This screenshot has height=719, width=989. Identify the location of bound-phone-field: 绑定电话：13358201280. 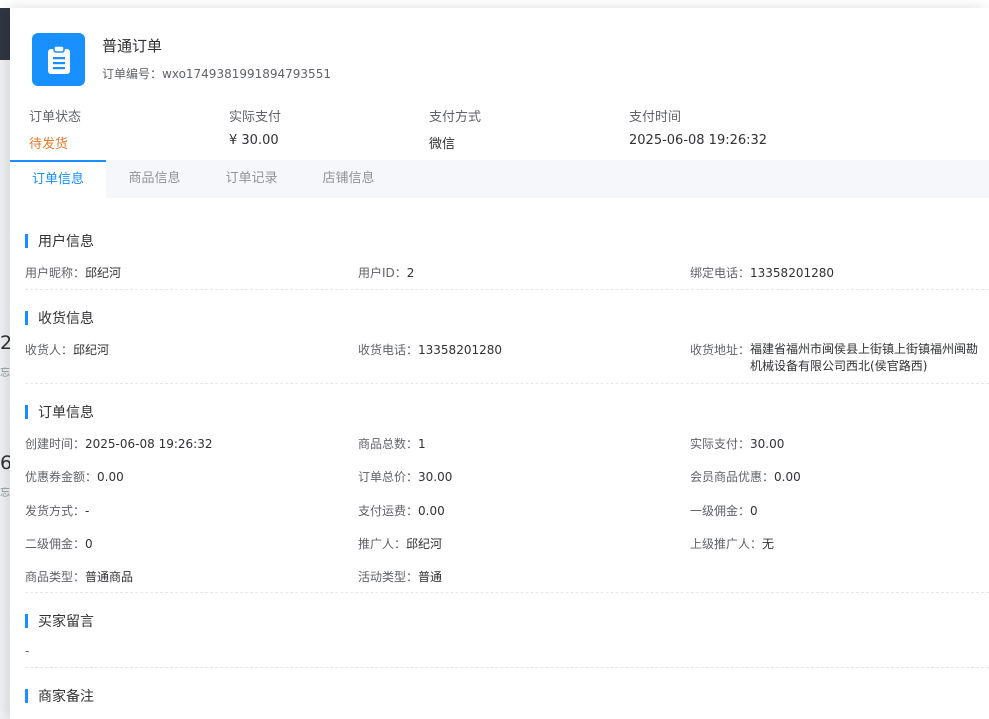
(762, 272).